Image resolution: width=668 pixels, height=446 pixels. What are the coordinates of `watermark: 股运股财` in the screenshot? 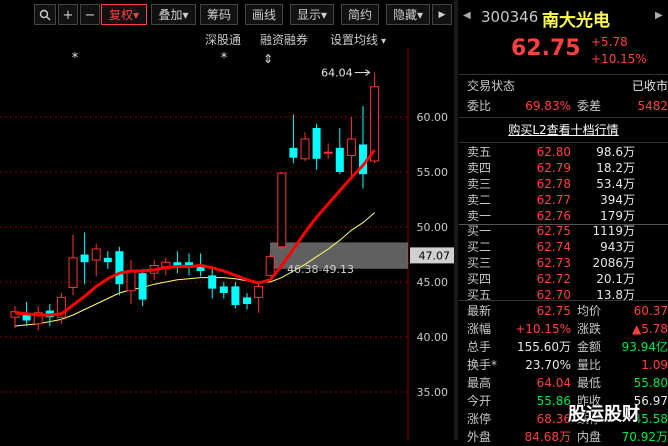 It's located at (604, 414).